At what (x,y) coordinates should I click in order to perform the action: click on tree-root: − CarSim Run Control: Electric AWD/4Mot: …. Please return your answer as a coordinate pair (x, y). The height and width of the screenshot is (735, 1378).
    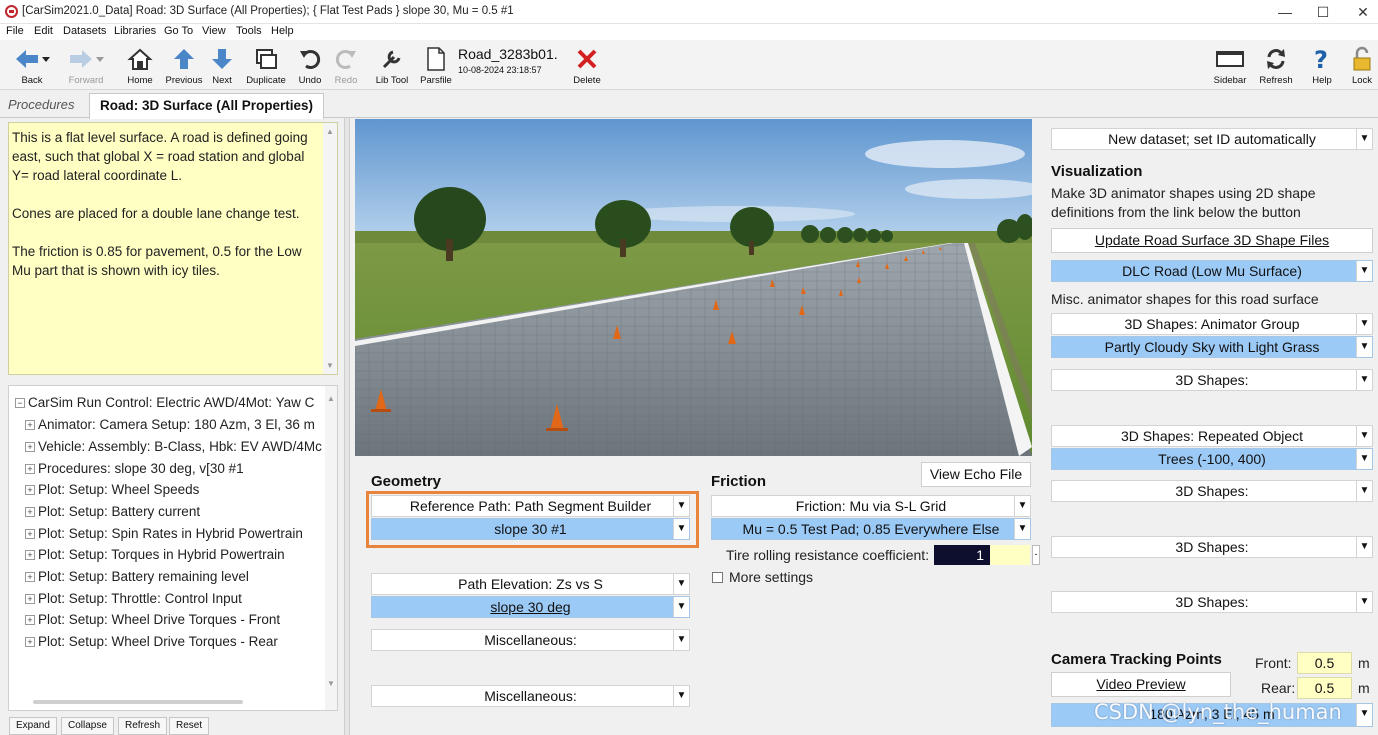
    Looking at the image, I should click on (164, 405).